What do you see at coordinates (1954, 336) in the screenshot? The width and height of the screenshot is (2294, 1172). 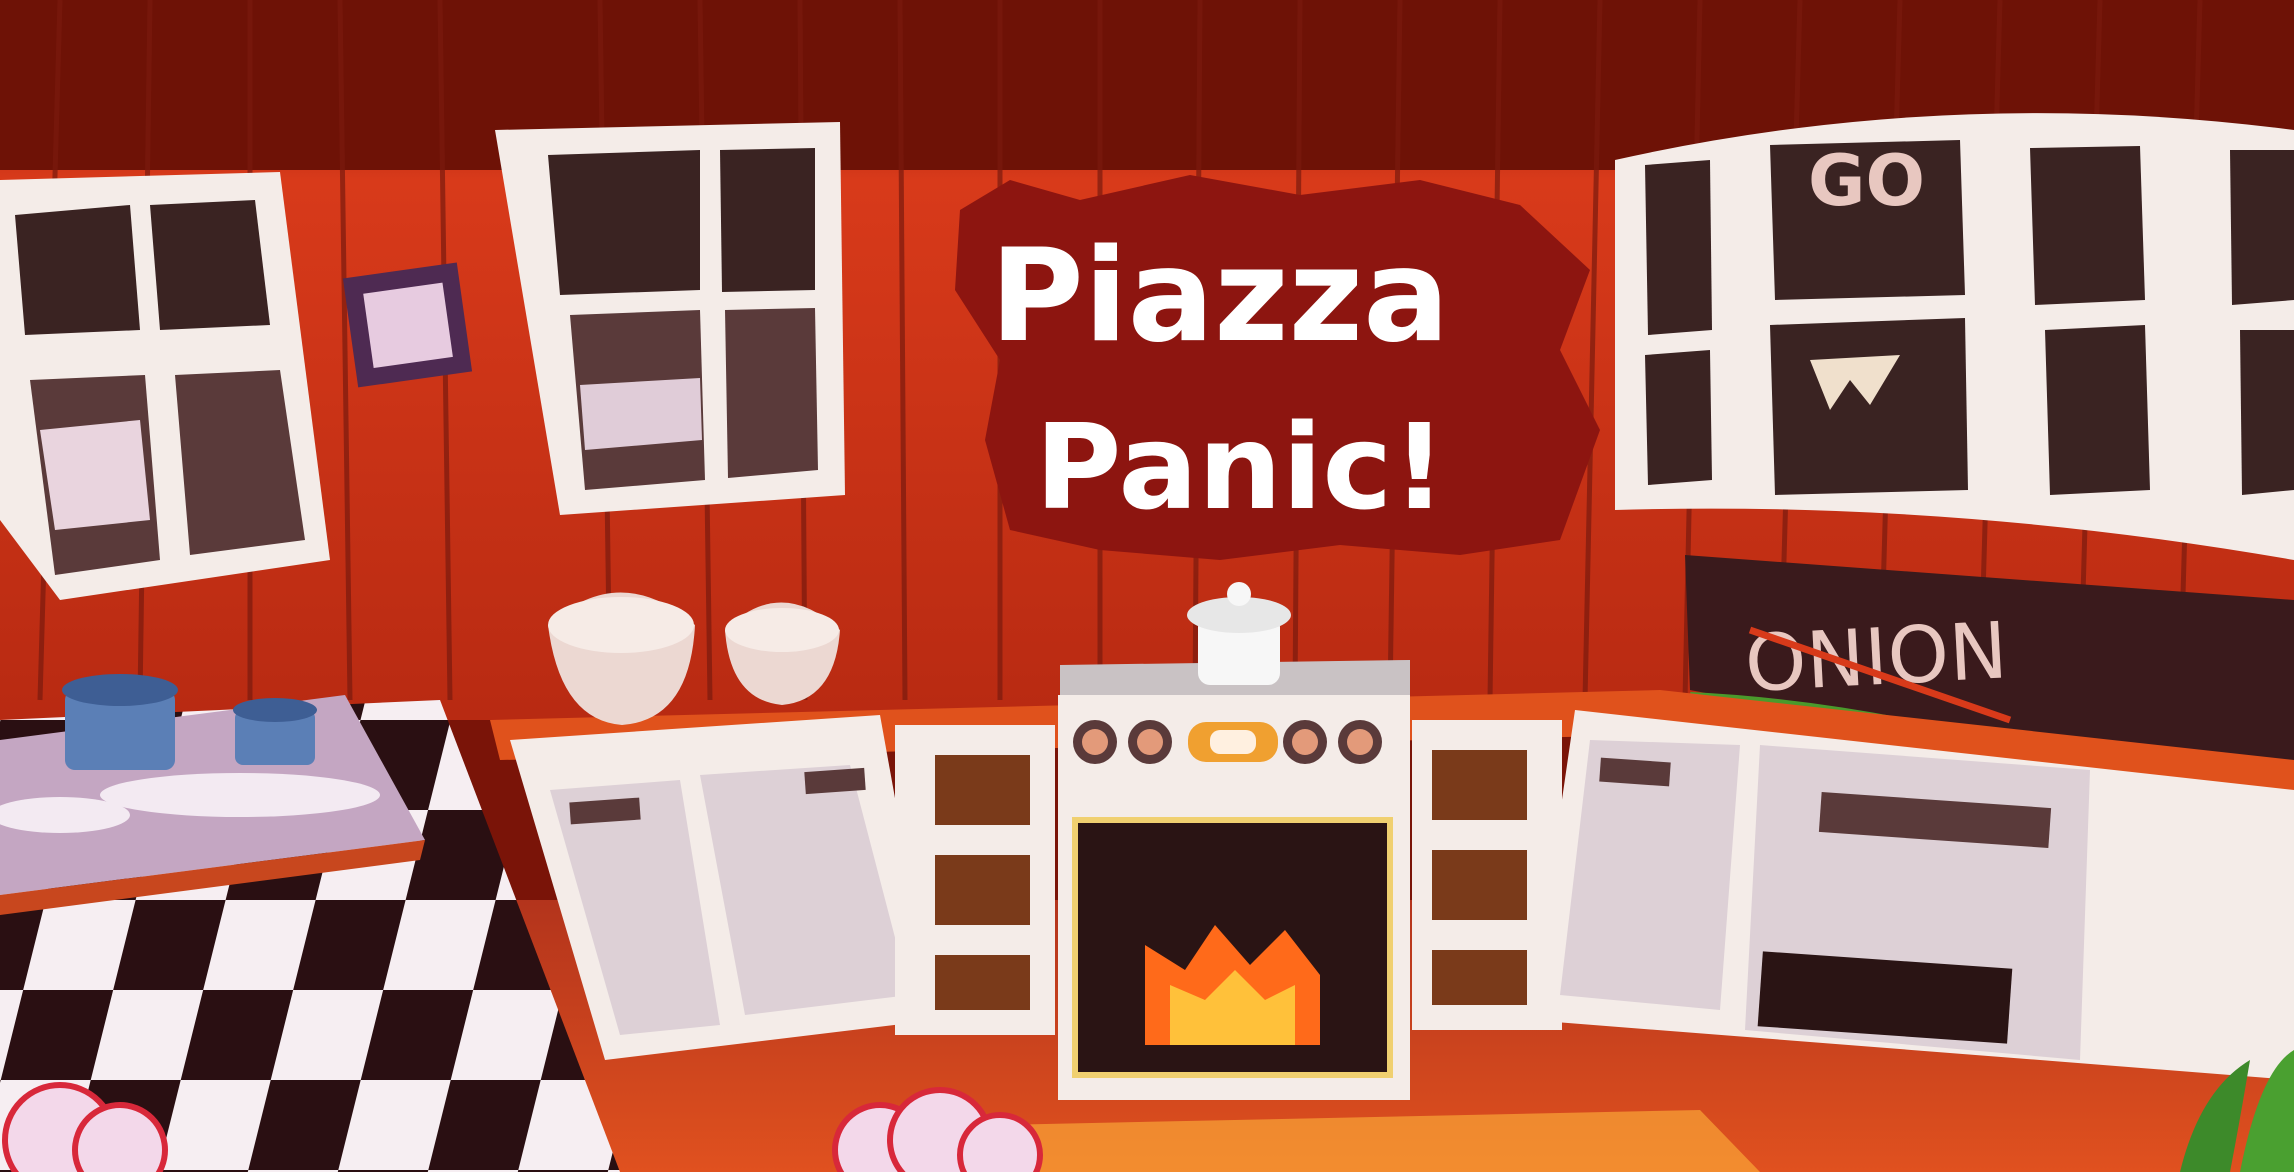 I see `upper-cabinet-right` at bounding box center [1954, 336].